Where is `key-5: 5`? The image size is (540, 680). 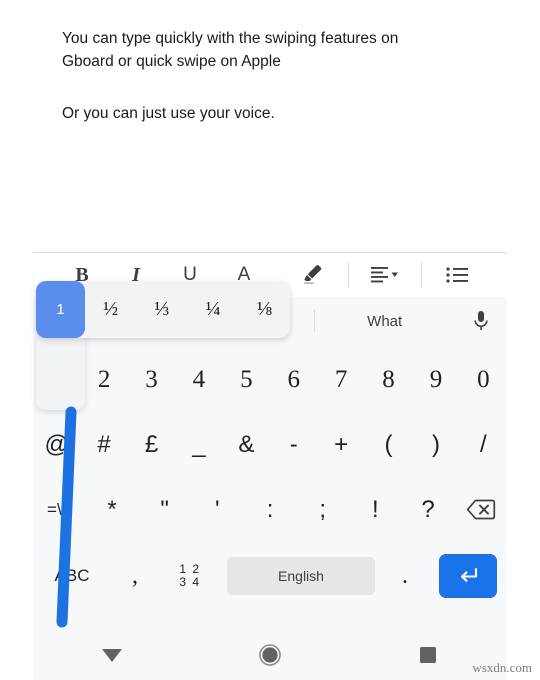
key-5: 5 is located at coordinates (246, 380).